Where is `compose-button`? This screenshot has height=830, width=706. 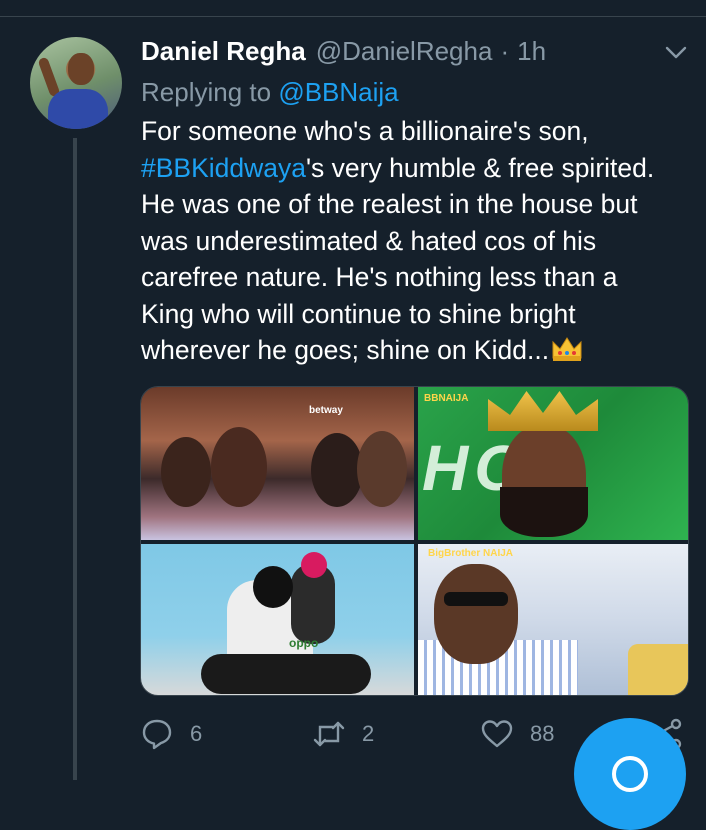
compose-button is located at coordinates (630, 774).